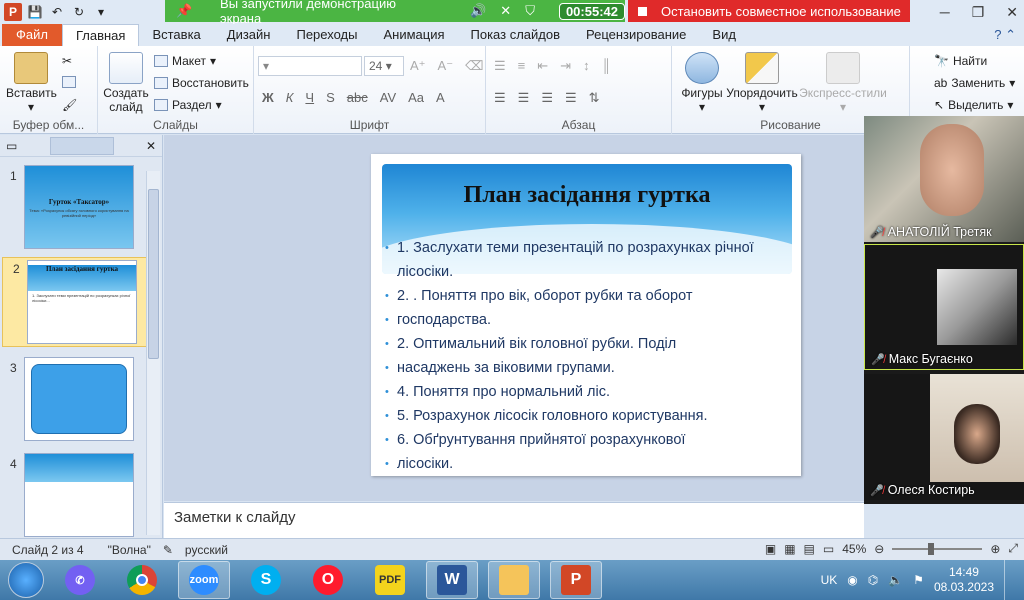  I want to click on reading-view-icon: ▤, so click(809, 549).